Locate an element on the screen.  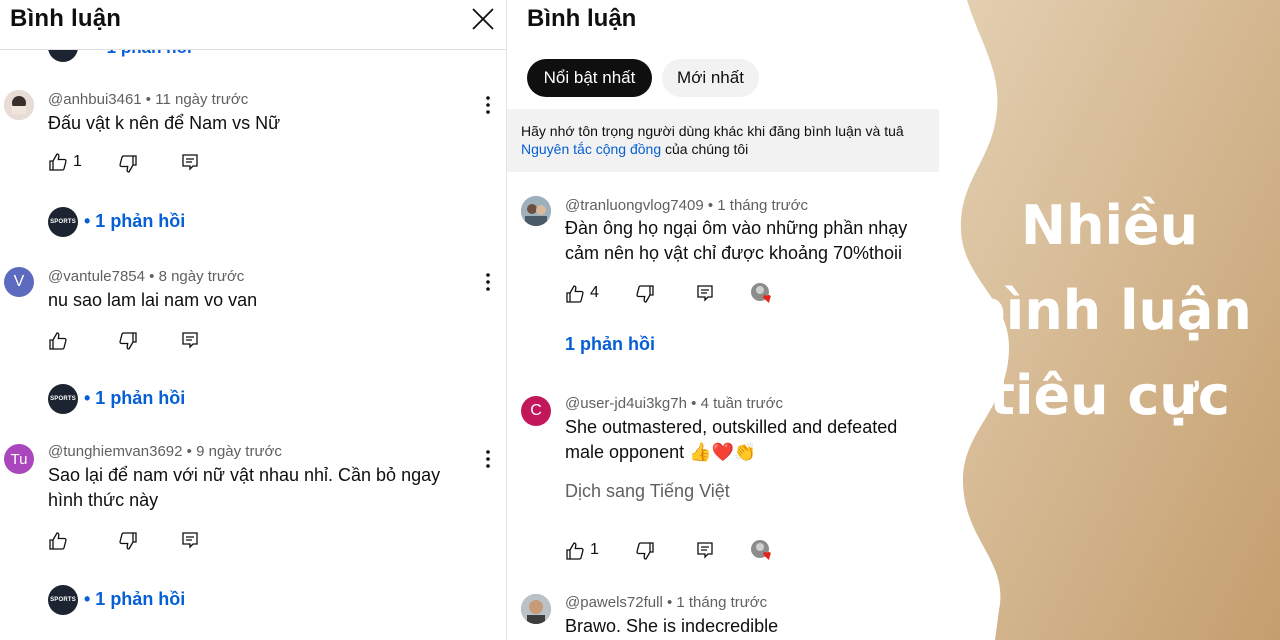
headline-line: Nhiều is located at coordinates (1109, 225).